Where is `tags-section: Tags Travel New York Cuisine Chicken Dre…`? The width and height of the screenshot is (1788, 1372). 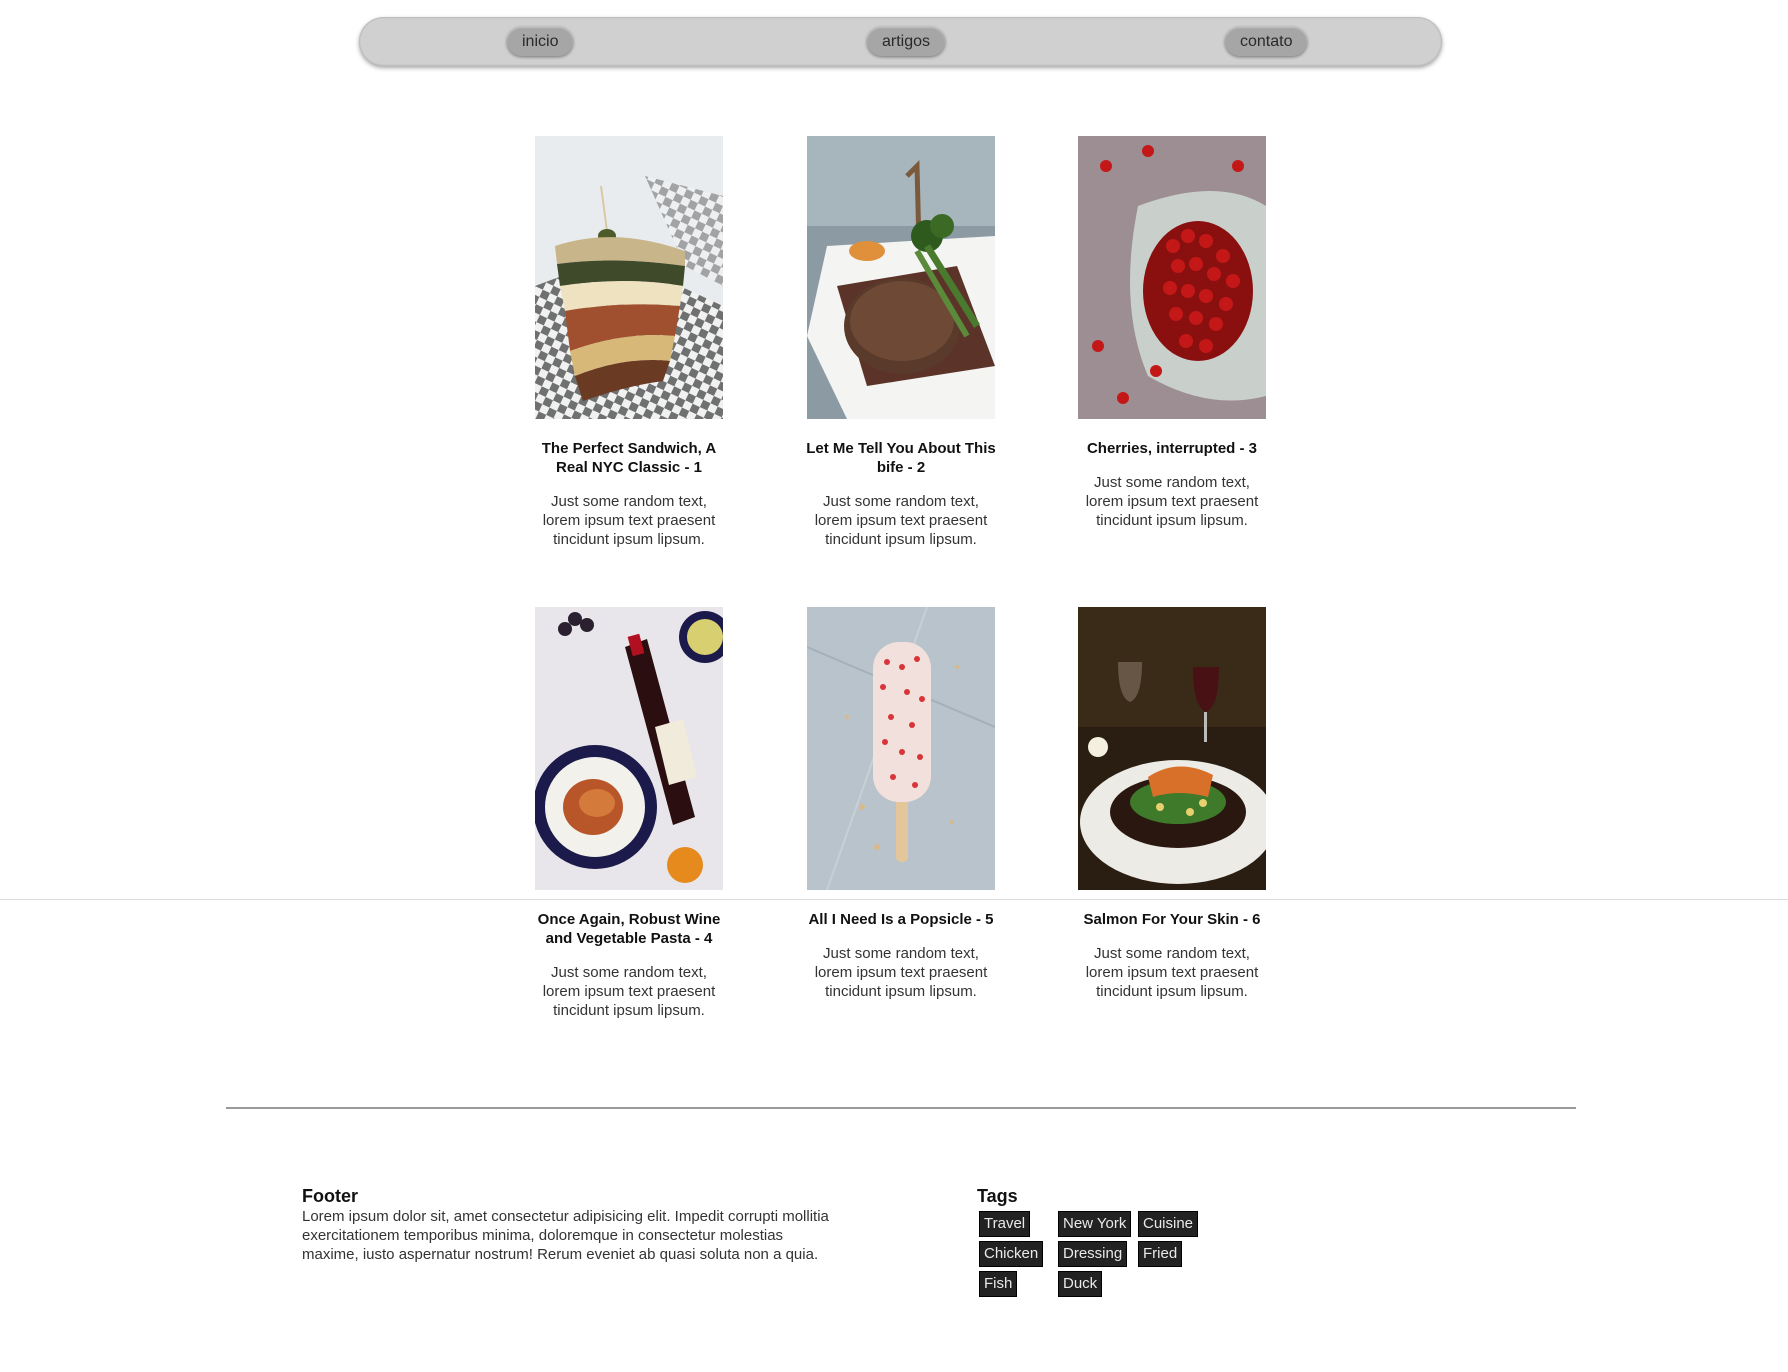
tags-section: Tags Travel New York Cuisine Chicken Dre… is located at coordinates (1107, 1241).